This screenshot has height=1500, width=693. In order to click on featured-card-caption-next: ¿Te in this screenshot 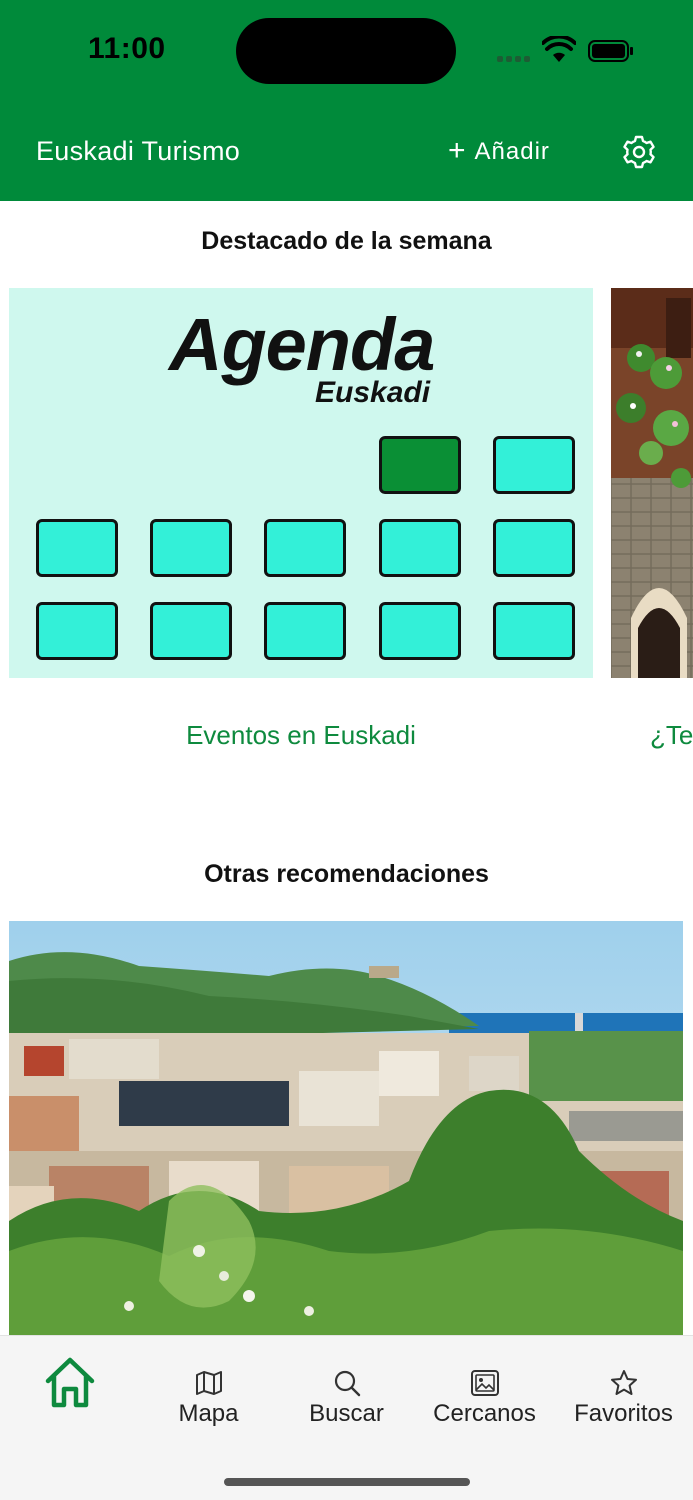, I will do `click(671, 735)`.